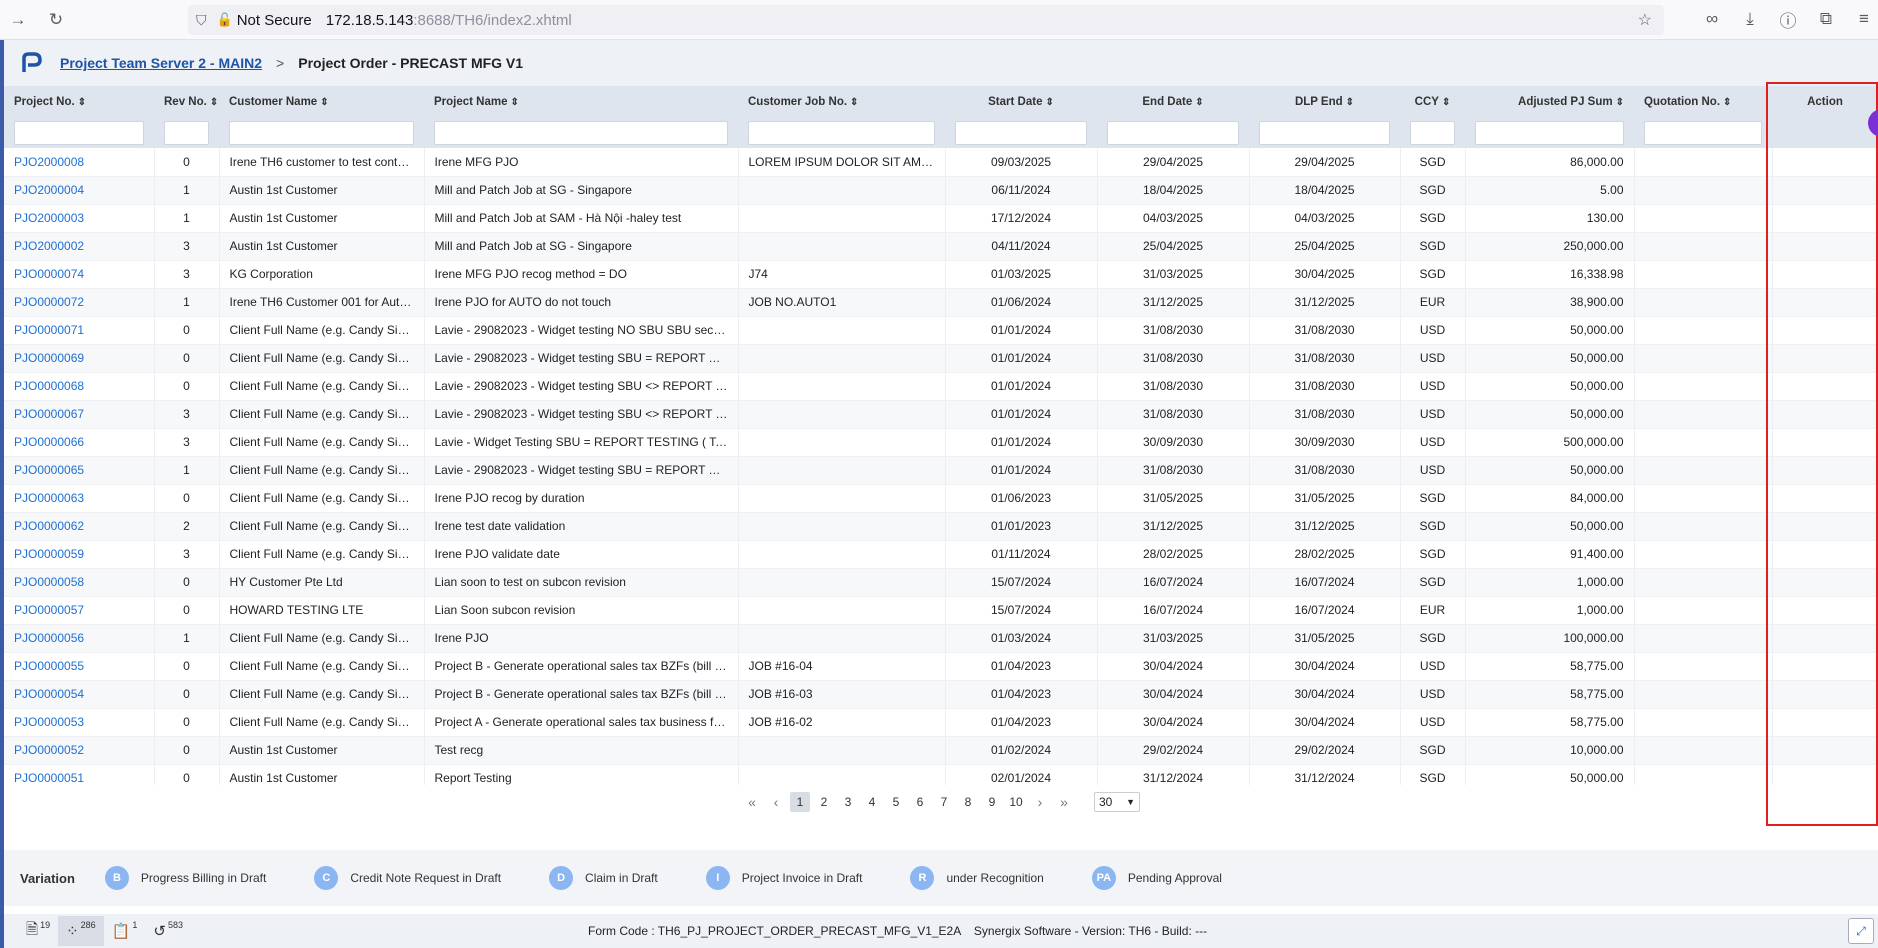 The image size is (1878, 948). I want to click on status-documents: 🗎 19, so click(38, 931).